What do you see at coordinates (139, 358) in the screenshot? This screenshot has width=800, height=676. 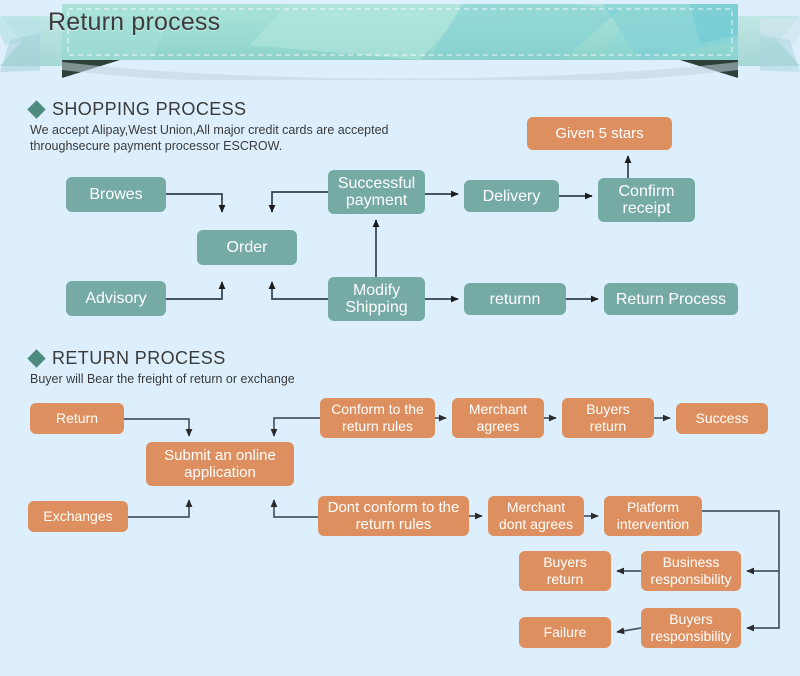 I see `return-process-title: RETURN PROCESS` at bounding box center [139, 358].